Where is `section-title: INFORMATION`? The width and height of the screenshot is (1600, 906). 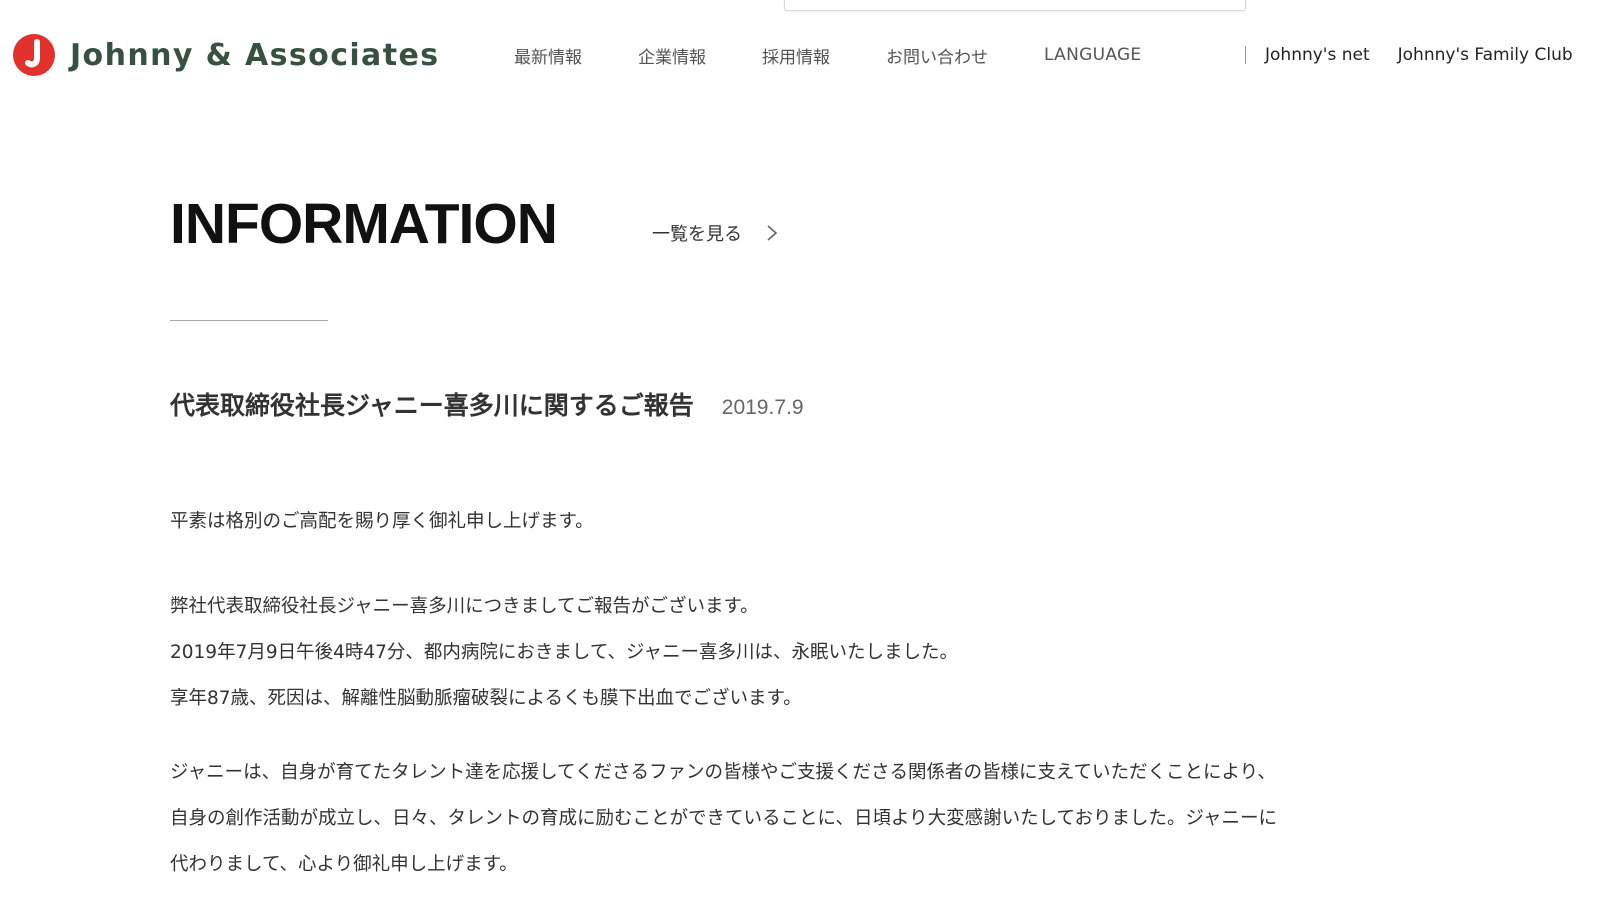 section-title: INFORMATION is located at coordinates (364, 224).